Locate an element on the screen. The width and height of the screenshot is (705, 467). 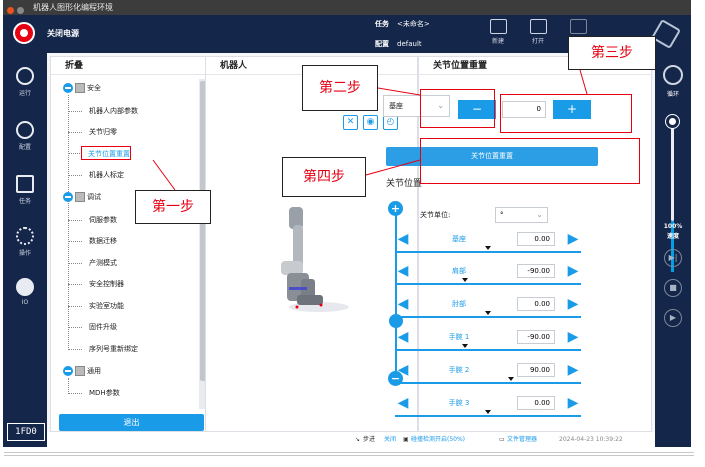
joint-unit-select: ° ⌄ is located at coordinates (521, 215).